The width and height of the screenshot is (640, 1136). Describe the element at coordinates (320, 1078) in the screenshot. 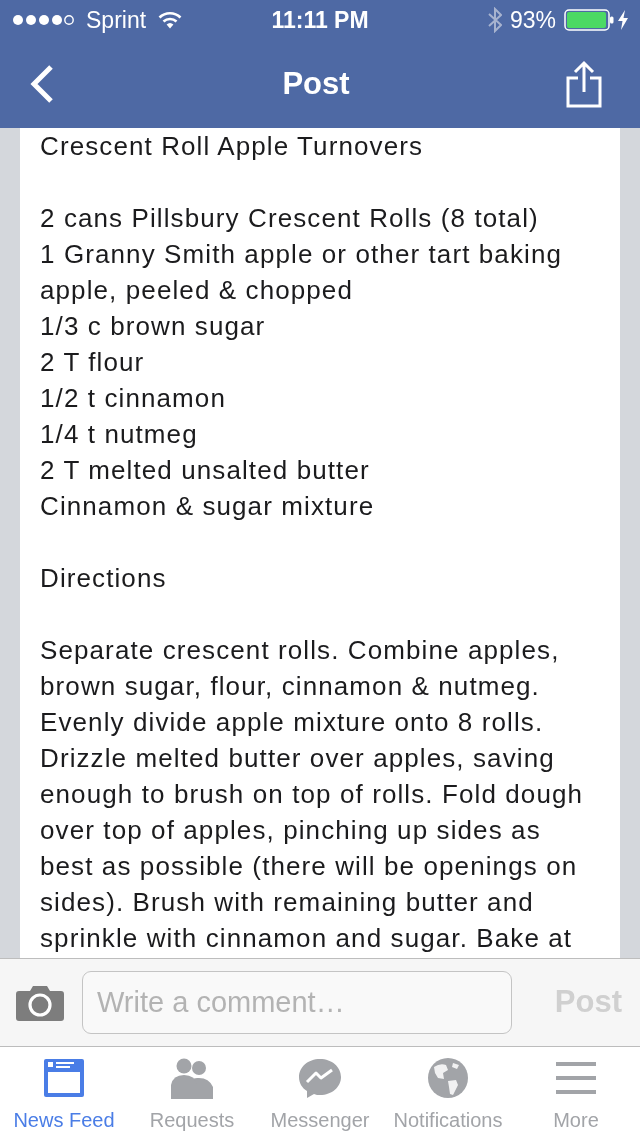

I see `chat-bubble-icon` at that location.